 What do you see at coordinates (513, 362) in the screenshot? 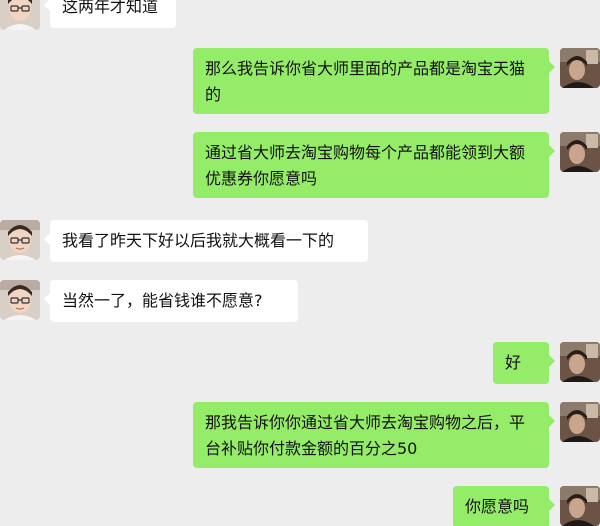
I see `message-text: 好` at bounding box center [513, 362].